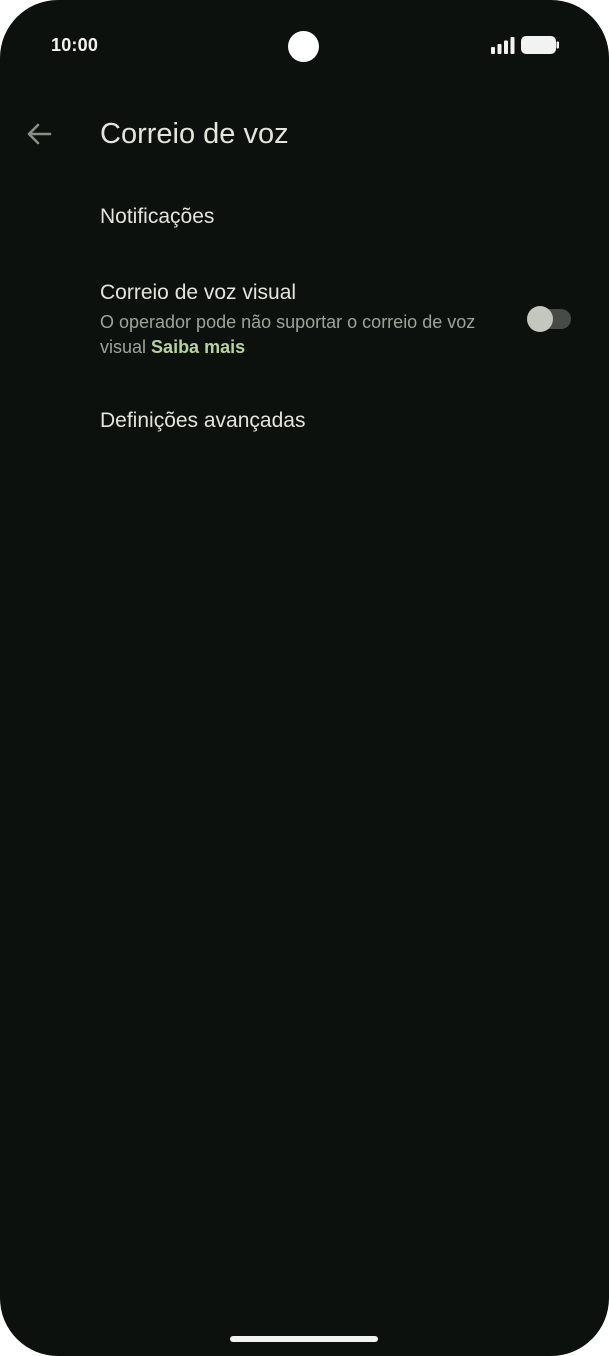  Describe the element at coordinates (304, 218) in the screenshot. I see `notifications-item: Notificações` at that location.